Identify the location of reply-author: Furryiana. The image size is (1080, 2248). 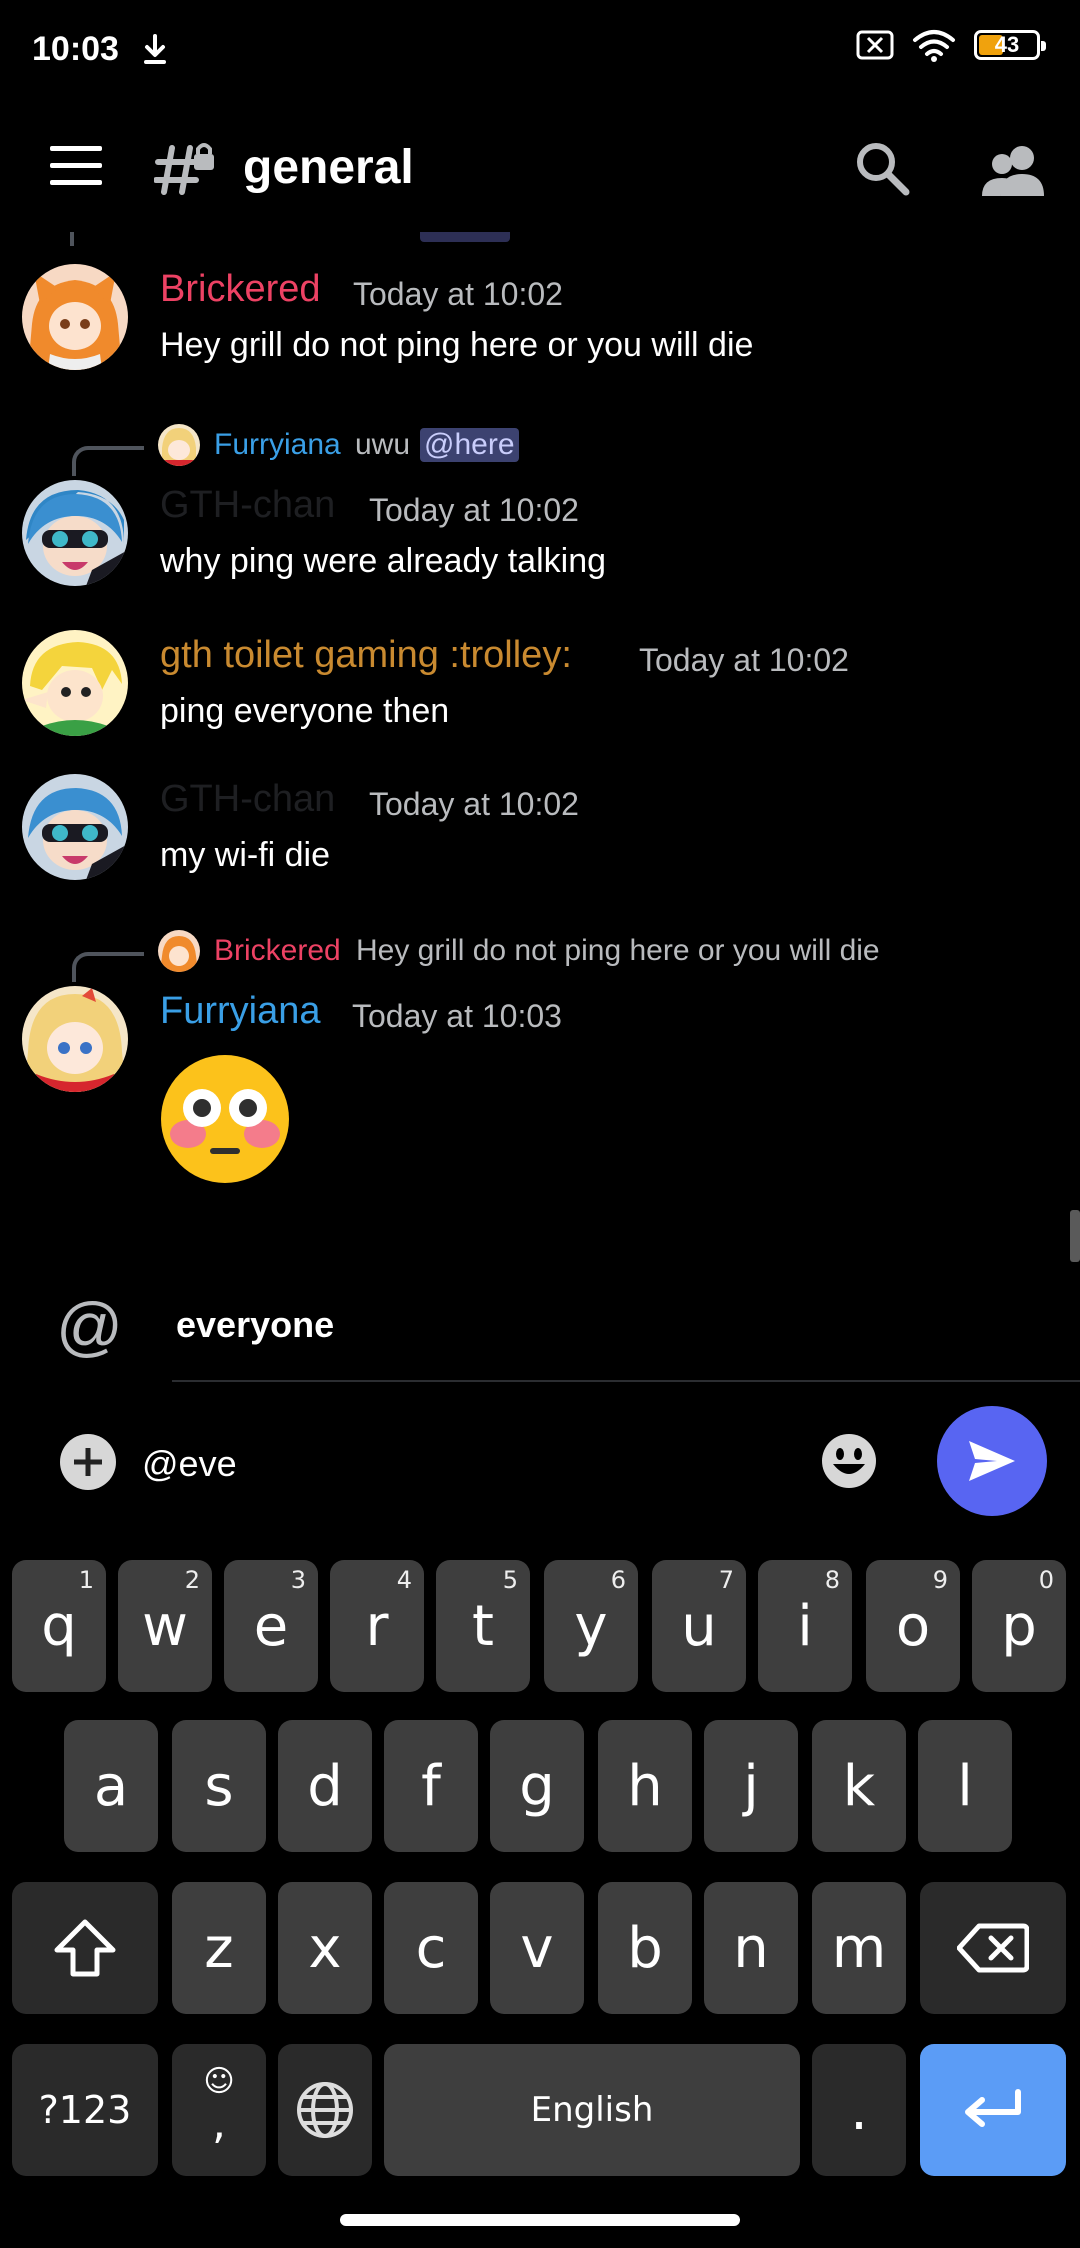
(277, 445).